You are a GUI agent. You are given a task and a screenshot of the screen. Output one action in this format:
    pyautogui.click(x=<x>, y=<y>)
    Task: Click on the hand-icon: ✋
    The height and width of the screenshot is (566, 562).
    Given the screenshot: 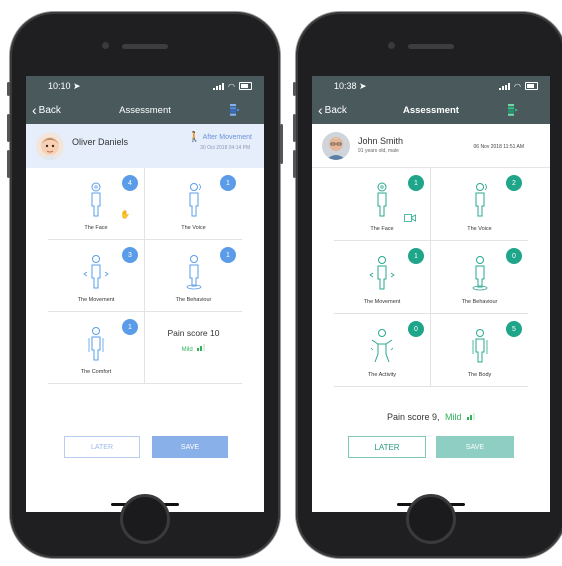 What is the action you would take?
    pyautogui.click(x=125, y=214)
    